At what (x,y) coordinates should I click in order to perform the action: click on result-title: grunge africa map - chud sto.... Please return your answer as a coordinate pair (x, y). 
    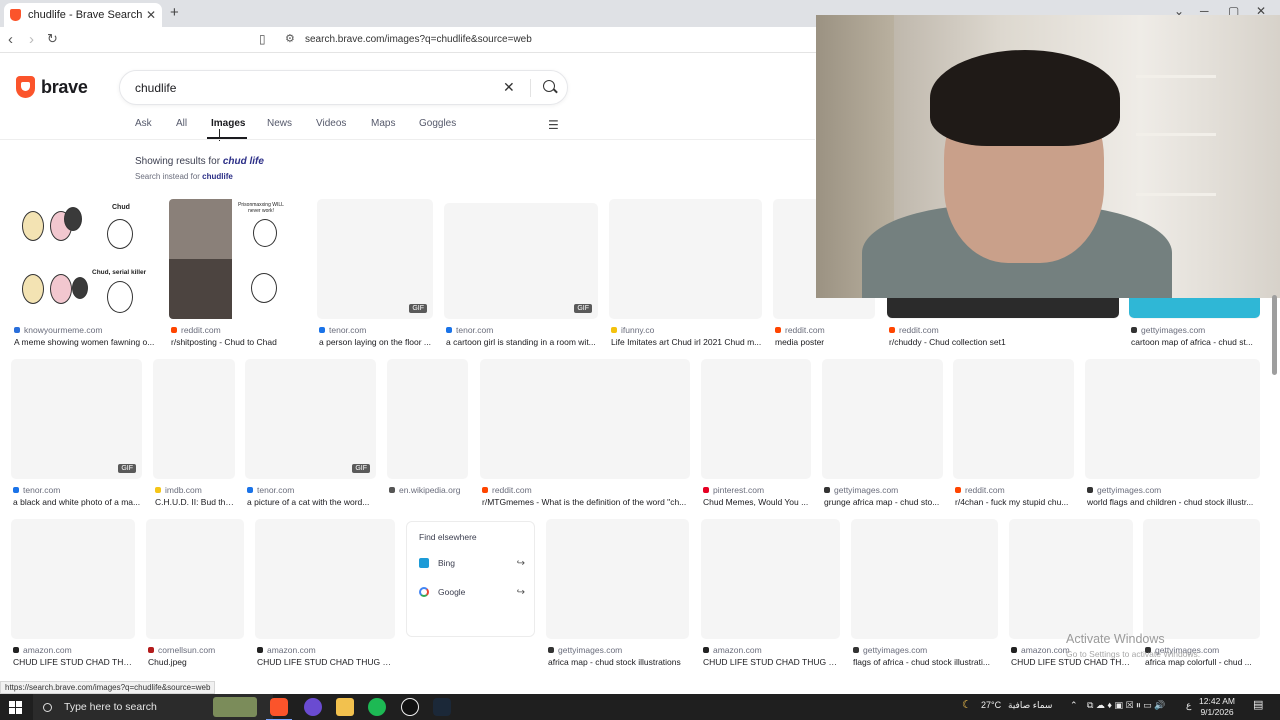
    Looking at the image, I should click on (883, 502).